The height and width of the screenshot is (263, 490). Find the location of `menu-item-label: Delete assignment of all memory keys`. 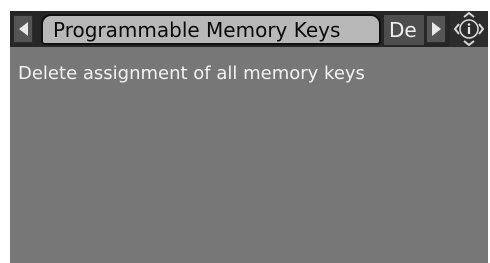

menu-item-label: Delete assignment of all memory keys is located at coordinates (191, 73).